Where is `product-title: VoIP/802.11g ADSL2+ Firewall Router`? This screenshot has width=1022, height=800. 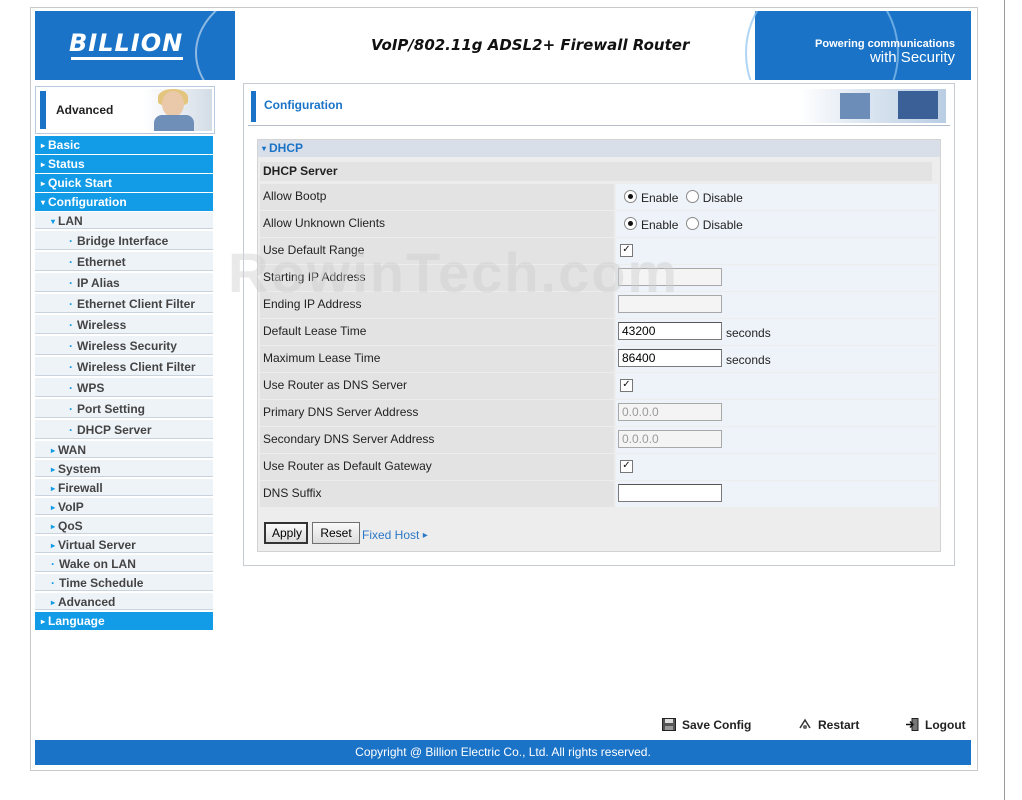 product-title: VoIP/802.11g ADSL2+ Firewall Router is located at coordinates (530, 45).